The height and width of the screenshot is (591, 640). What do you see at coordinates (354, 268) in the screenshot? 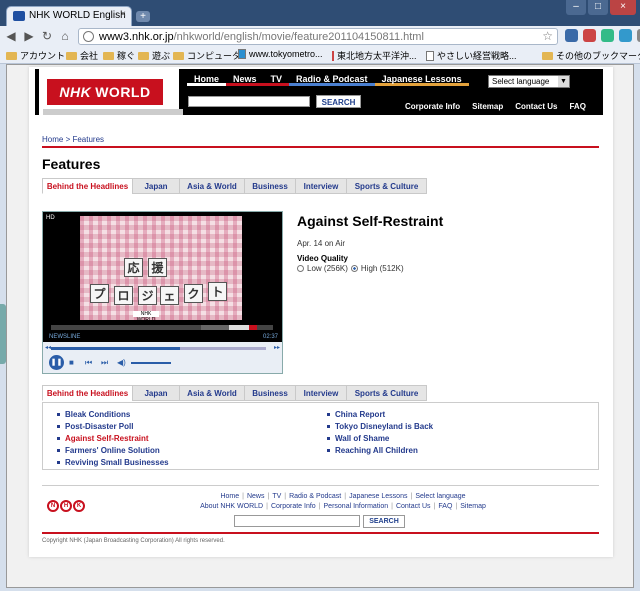
I see `quality-high-radio` at bounding box center [354, 268].